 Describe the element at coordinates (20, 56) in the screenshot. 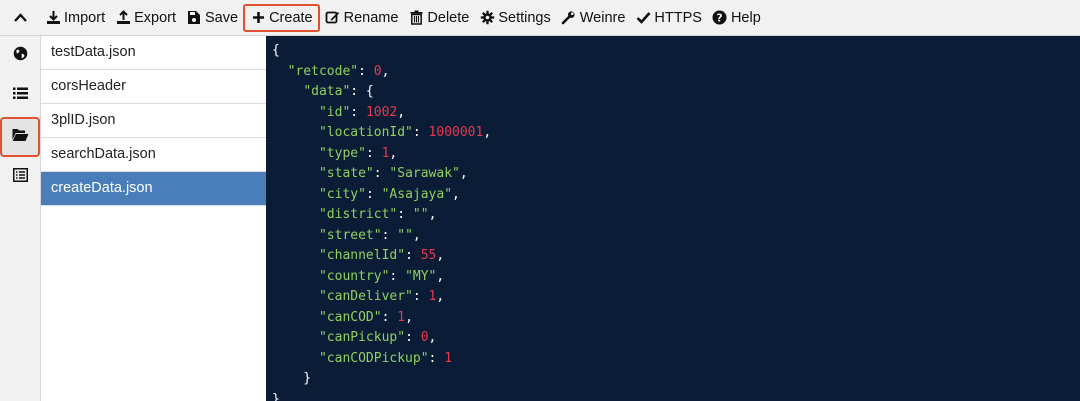

I see `rail-item-network` at that location.